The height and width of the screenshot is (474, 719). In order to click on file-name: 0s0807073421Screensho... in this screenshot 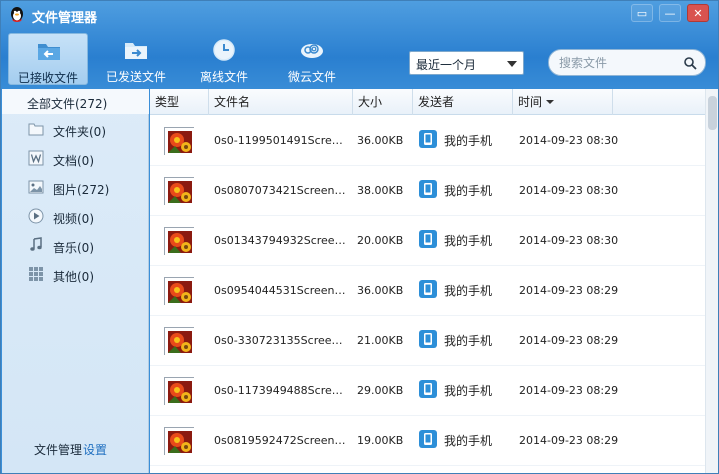, I will do `click(281, 190)`.